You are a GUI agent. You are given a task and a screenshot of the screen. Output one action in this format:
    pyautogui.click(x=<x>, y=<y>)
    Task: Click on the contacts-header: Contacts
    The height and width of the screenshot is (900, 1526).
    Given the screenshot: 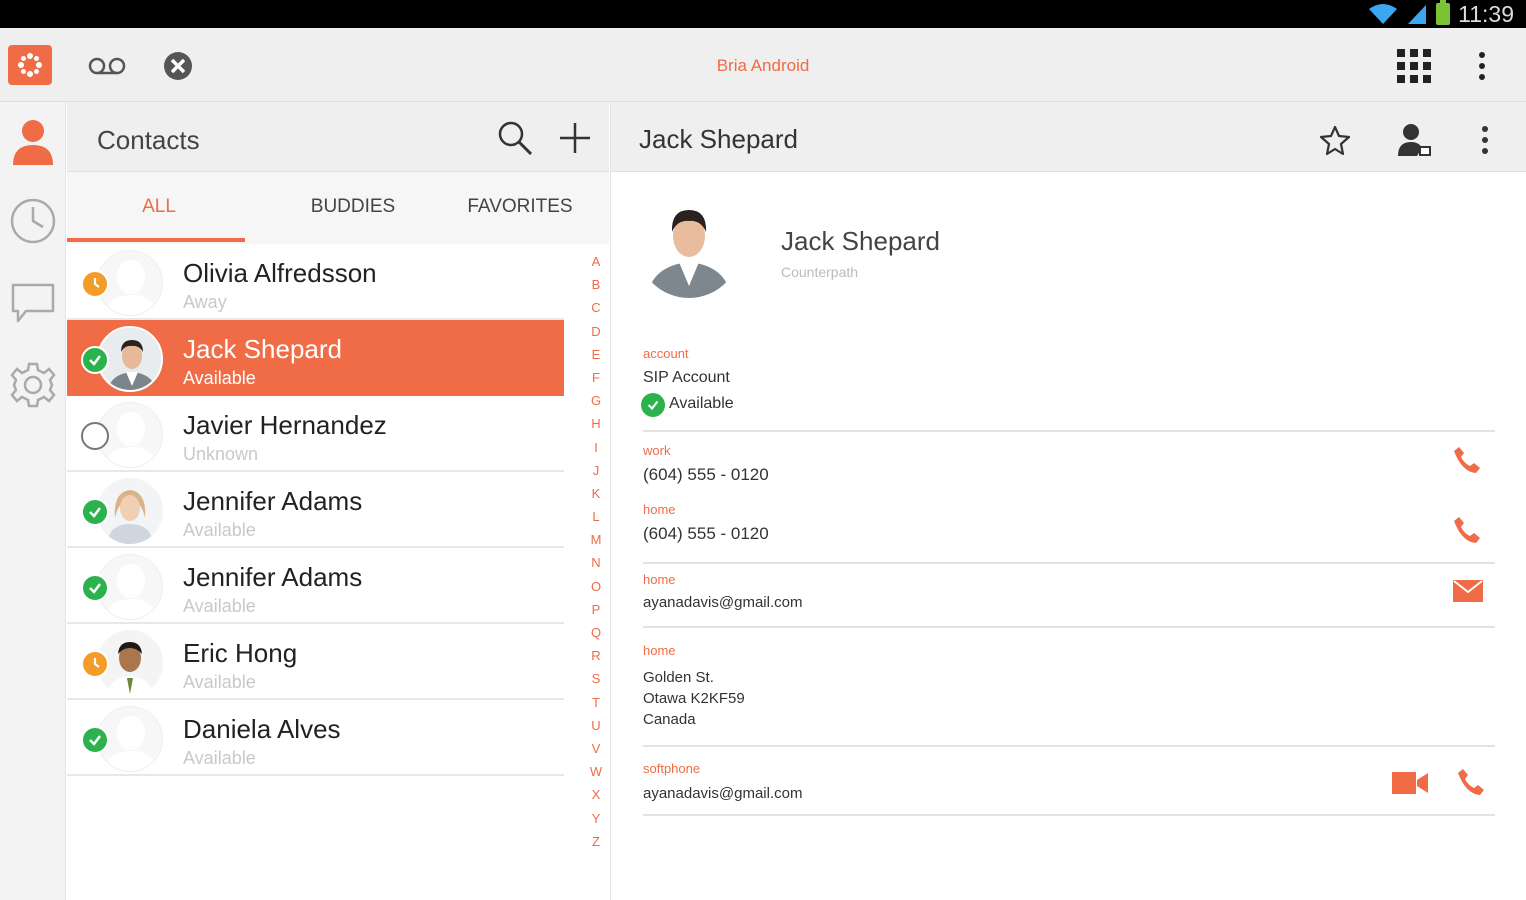 What is the action you would take?
    pyautogui.click(x=338, y=137)
    